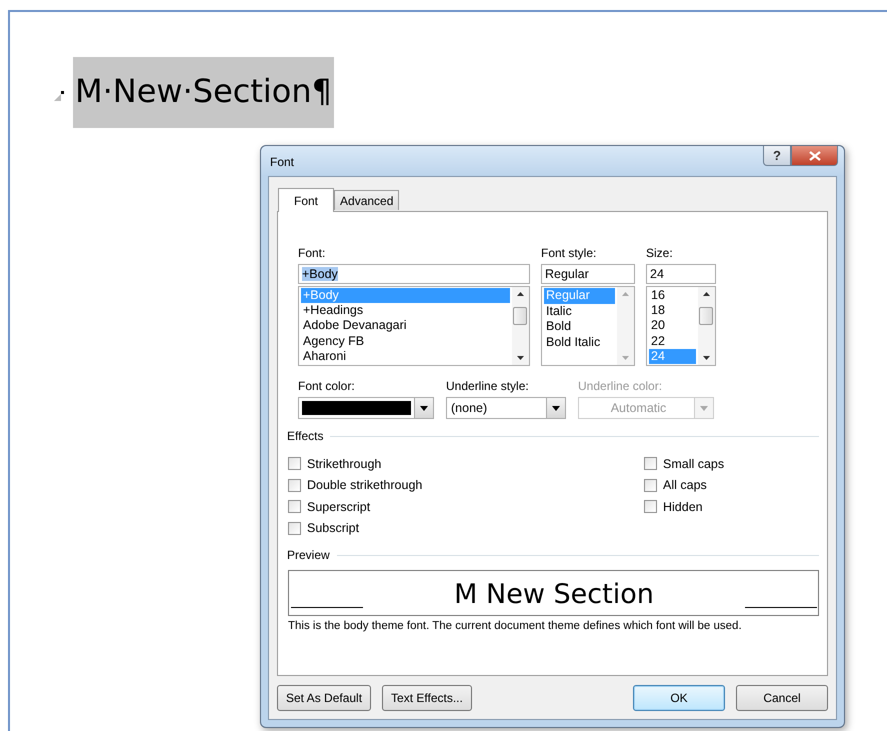  What do you see at coordinates (305, 436) in the screenshot?
I see `group-heading: Effects` at bounding box center [305, 436].